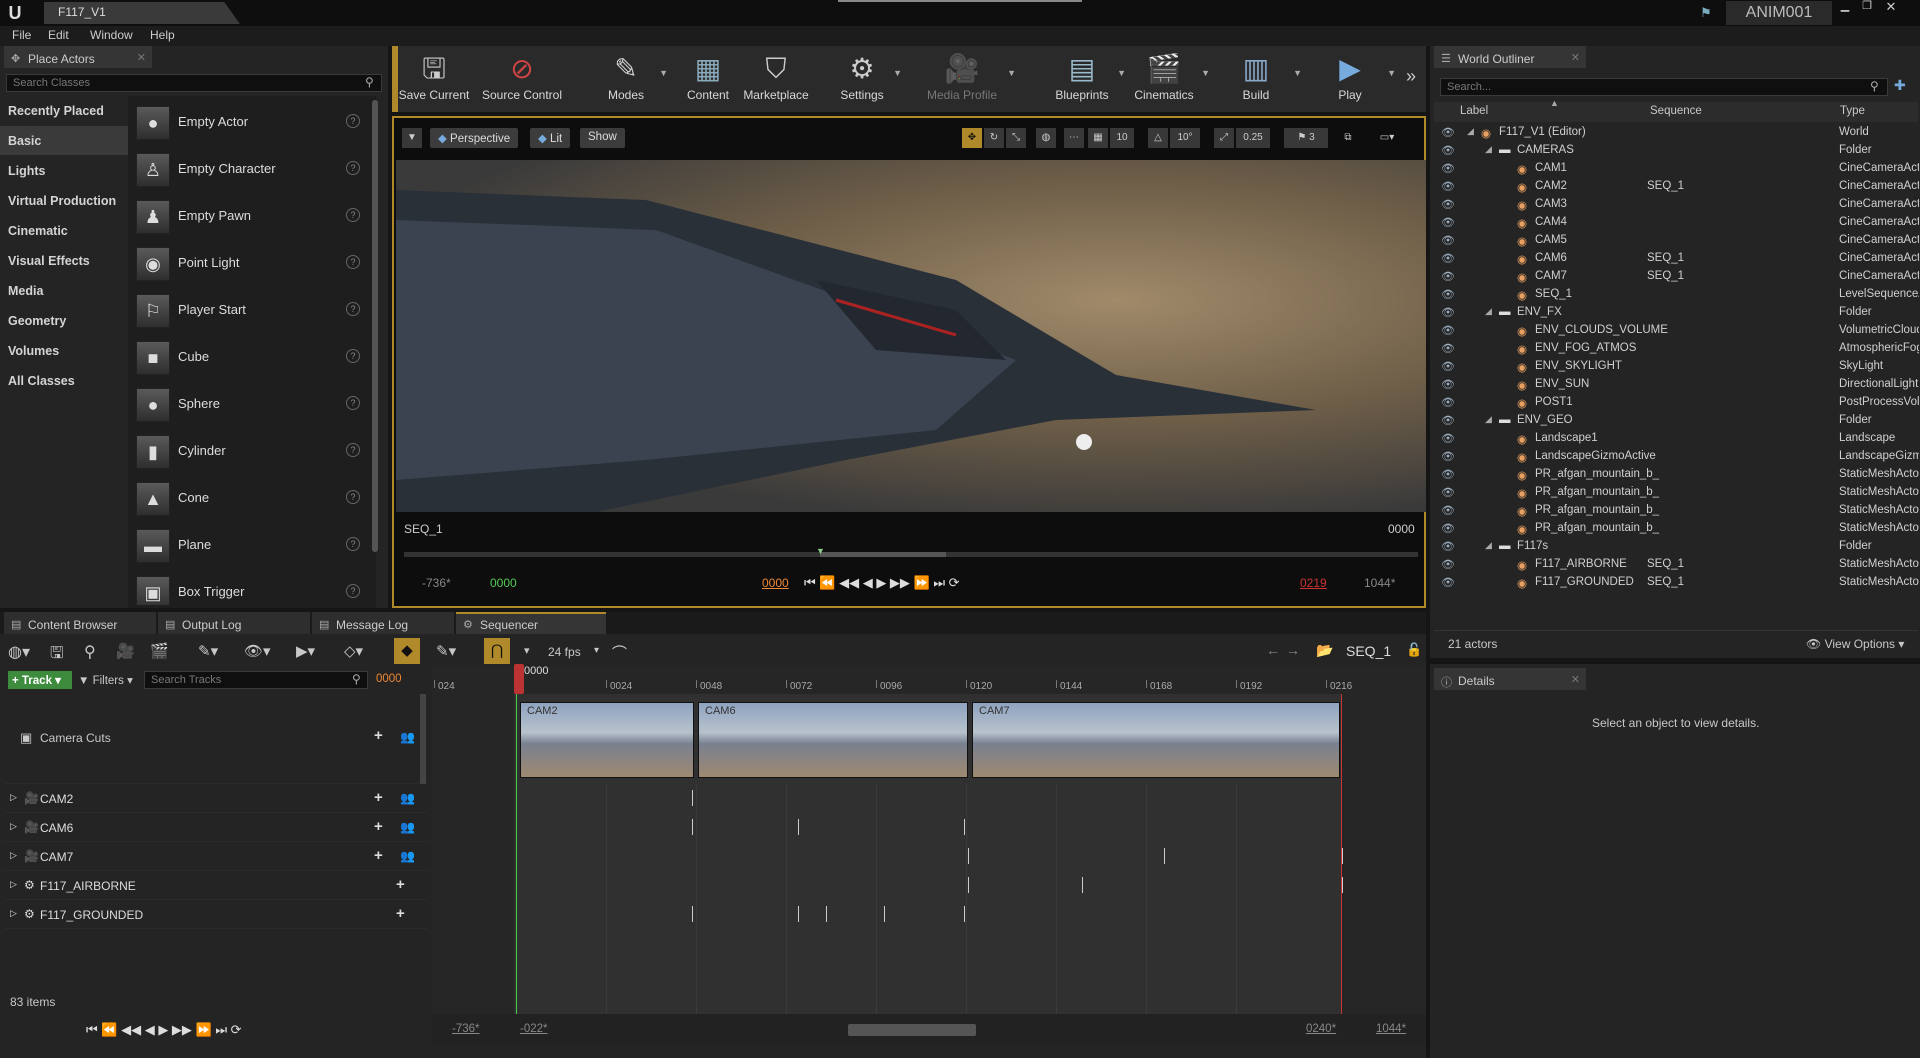  What do you see at coordinates (1676, 583) in the screenshot?
I see `outliner-row: 👁 ◉ F117_GROUNDED SEQ_1 StaticMeshActor` at bounding box center [1676, 583].